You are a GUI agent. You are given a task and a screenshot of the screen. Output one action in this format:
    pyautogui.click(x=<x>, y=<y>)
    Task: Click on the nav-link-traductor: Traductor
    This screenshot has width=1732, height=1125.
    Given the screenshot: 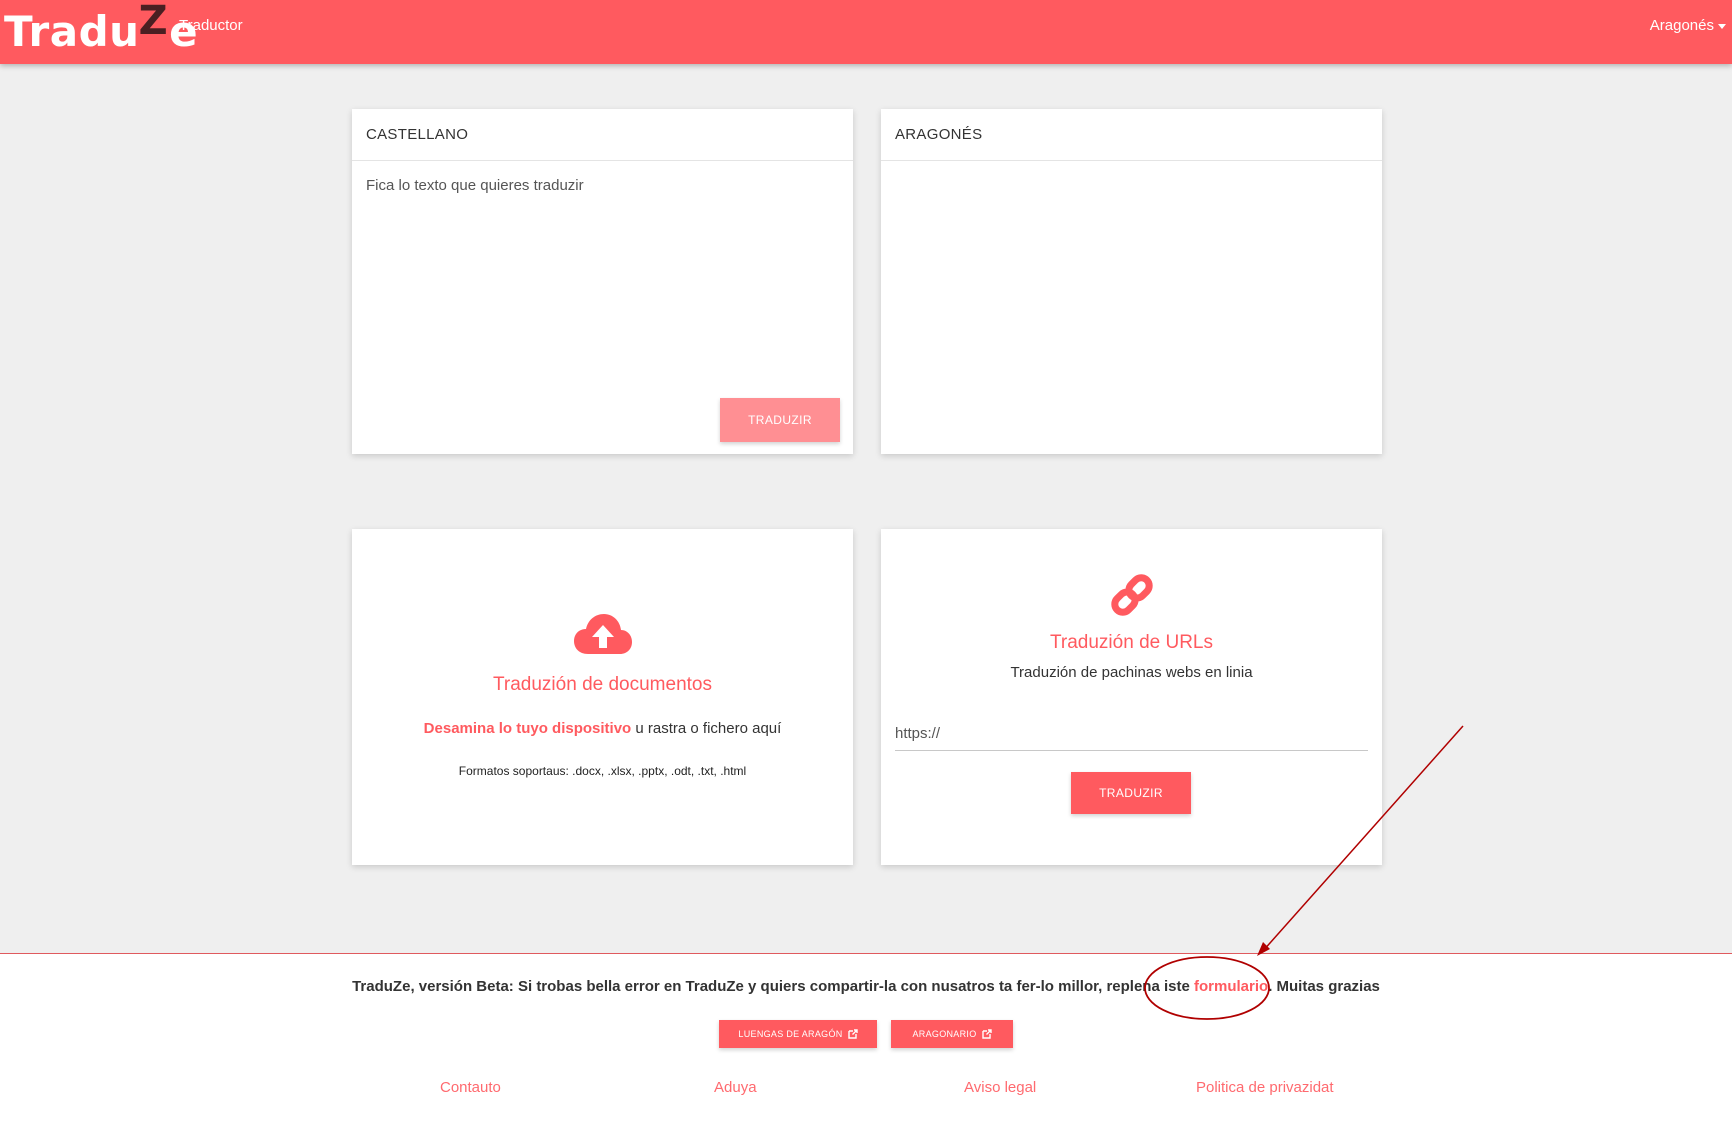 What is the action you would take?
    pyautogui.click(x=211, y=25)
    